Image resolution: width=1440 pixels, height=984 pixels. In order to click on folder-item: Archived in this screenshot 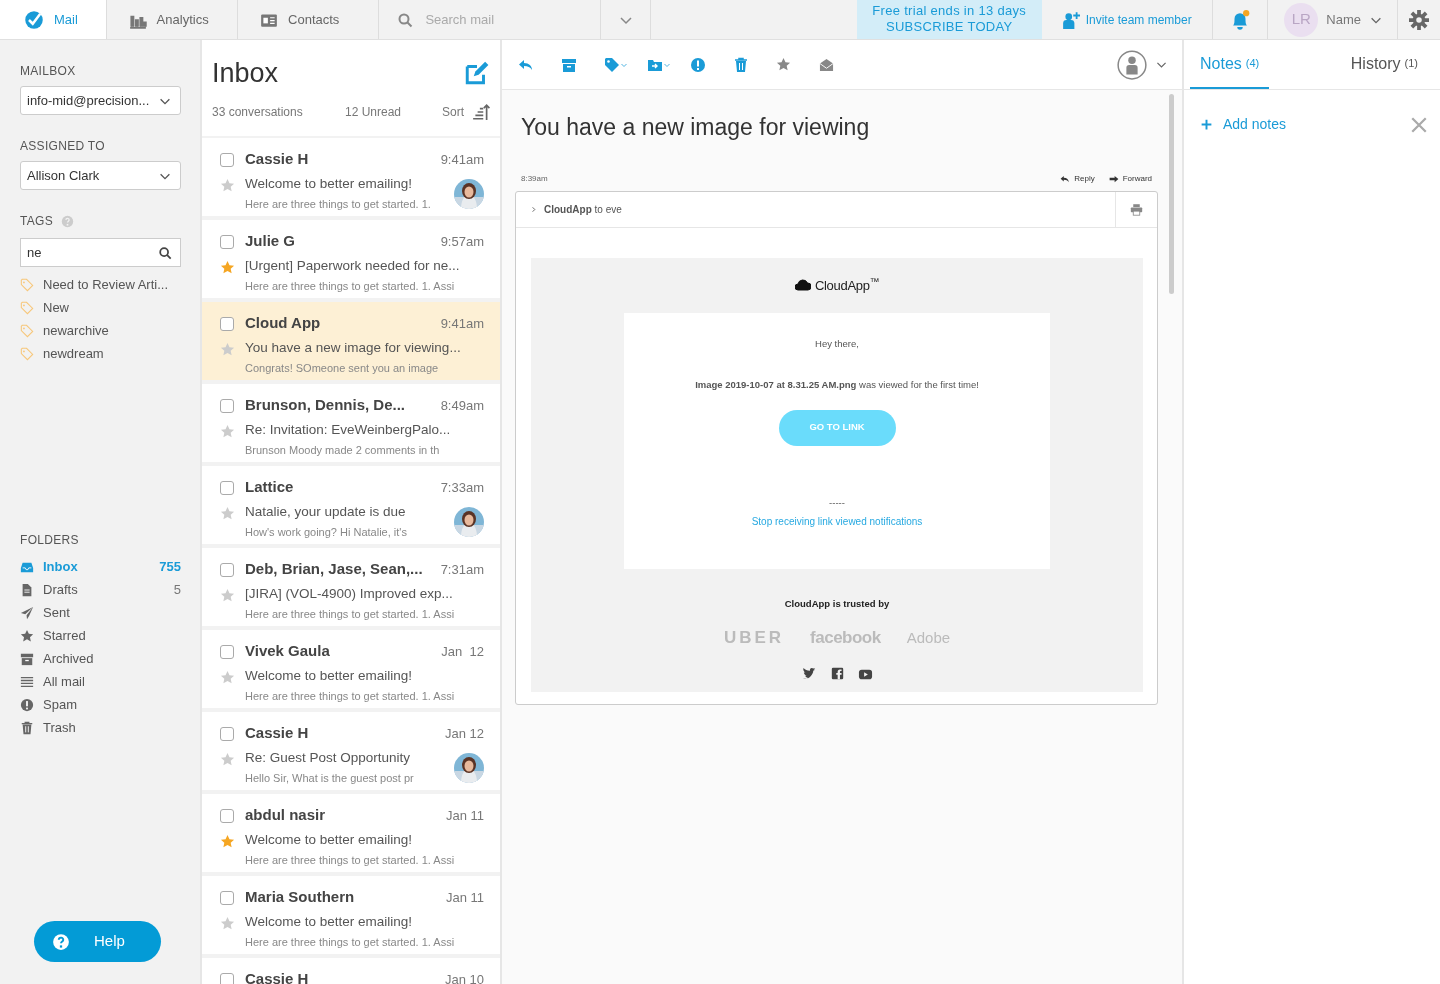, I will do `click(100, 658)`.